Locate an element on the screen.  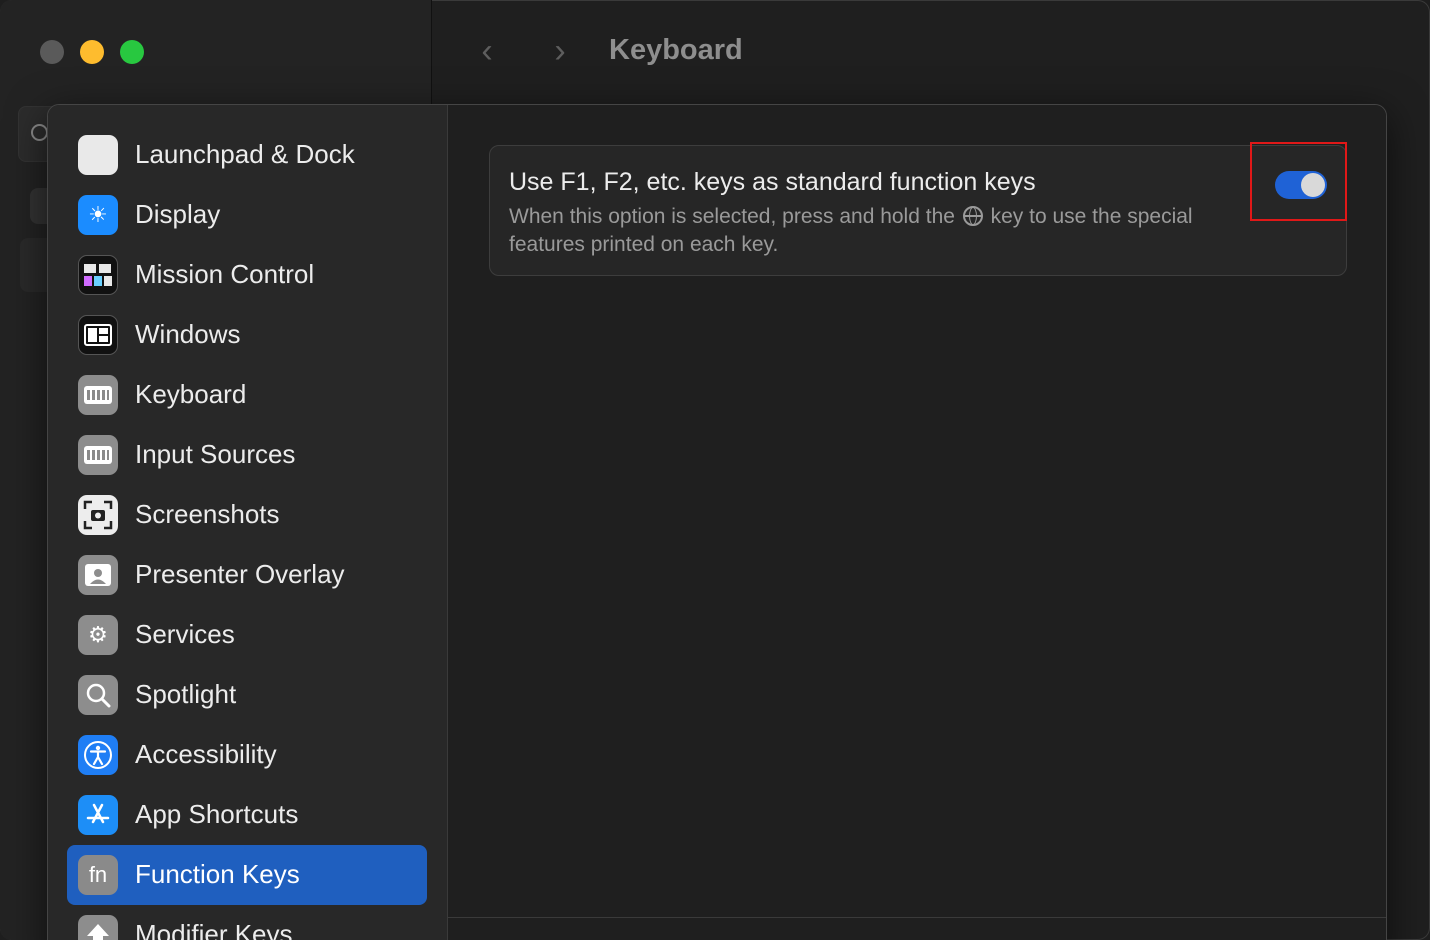
sidebar-item-app-shortcuts: App Shortcuts is located at coordinates (247, 815).